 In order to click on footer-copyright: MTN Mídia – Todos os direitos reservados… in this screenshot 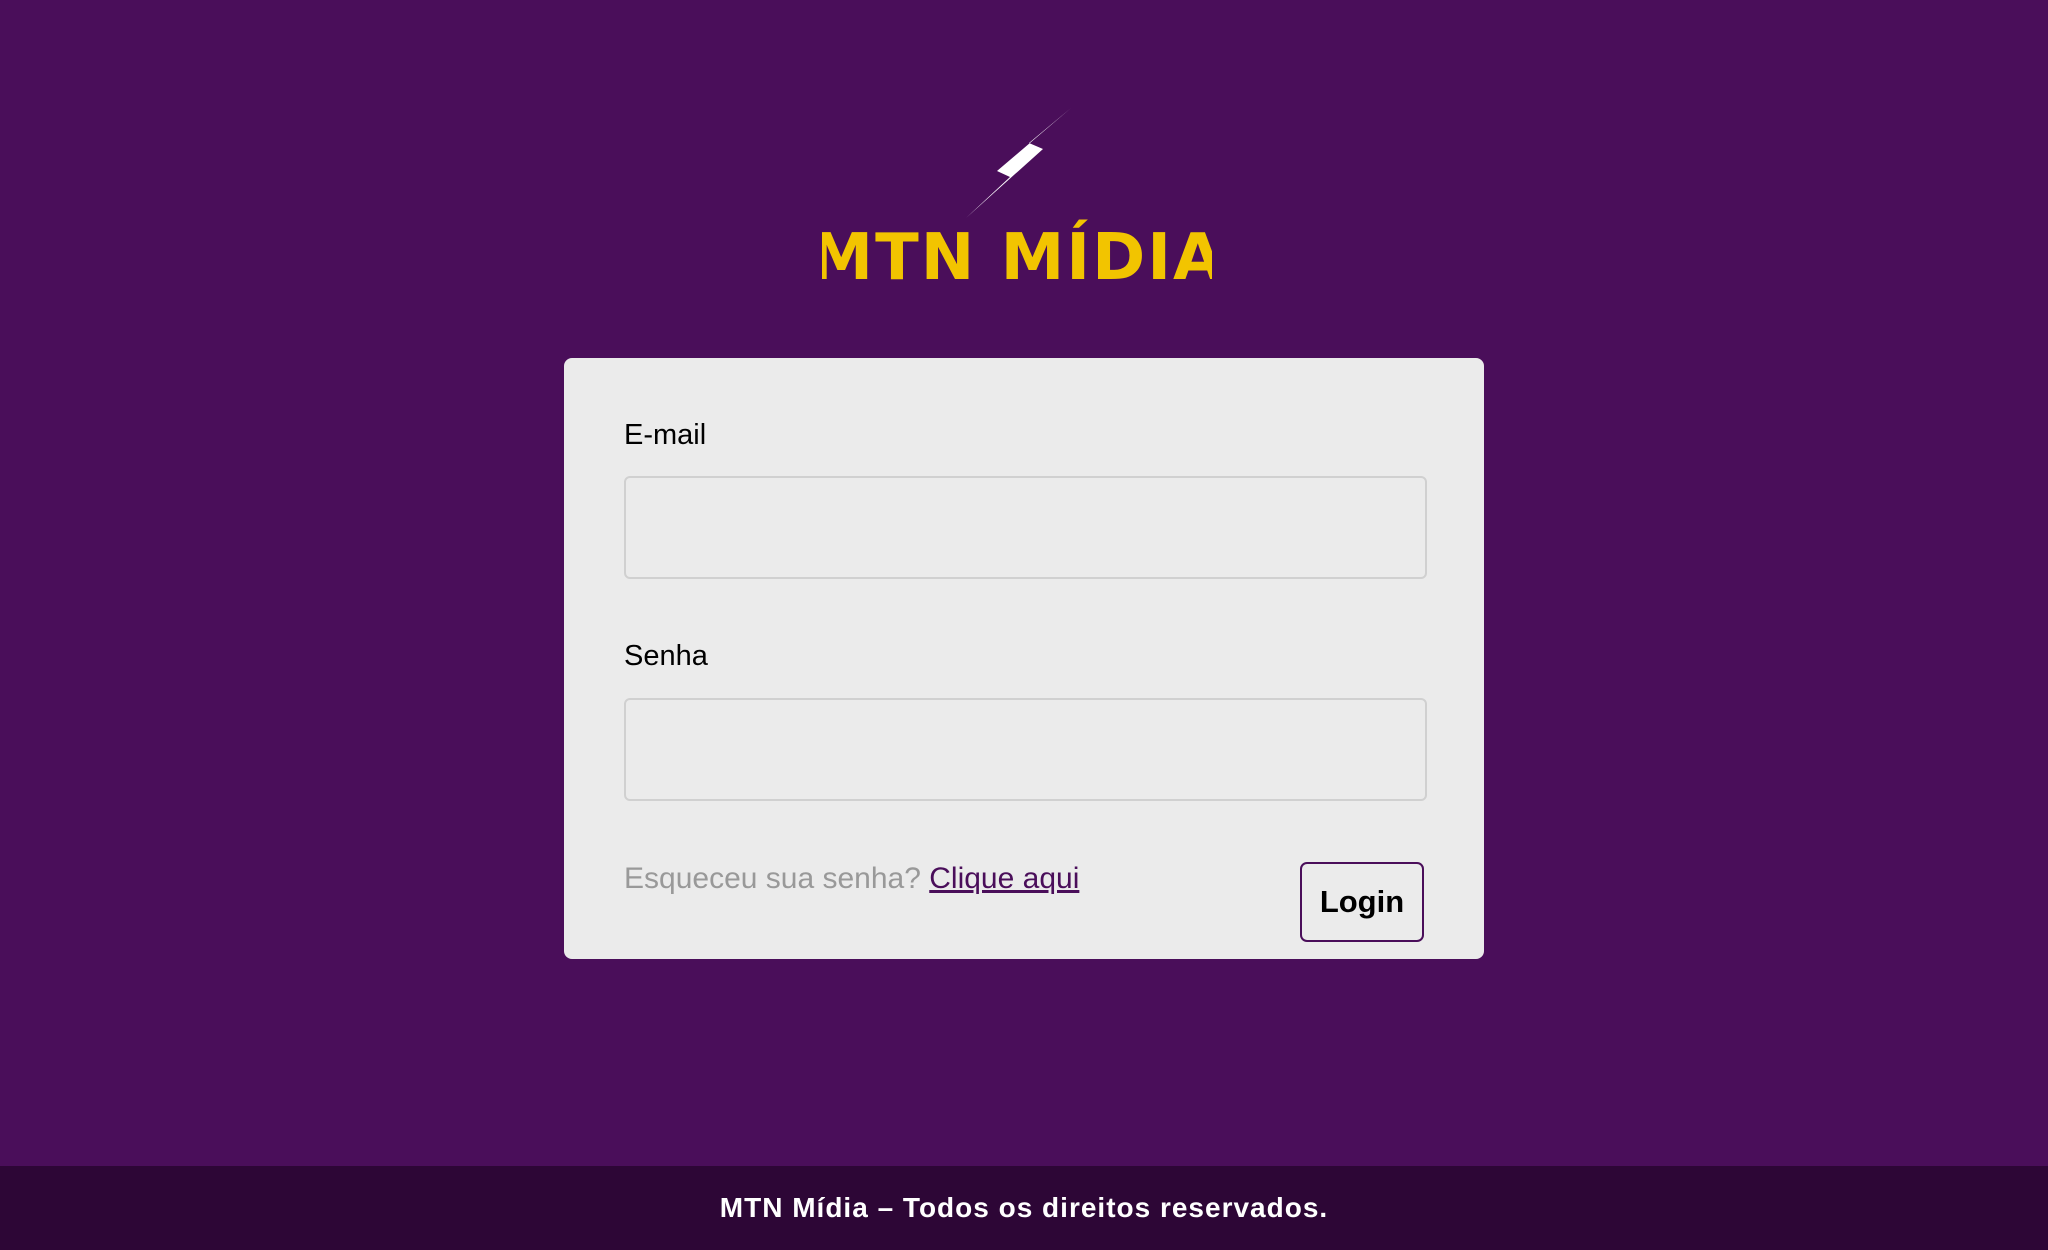, I will do `click(1024, 1207)`.